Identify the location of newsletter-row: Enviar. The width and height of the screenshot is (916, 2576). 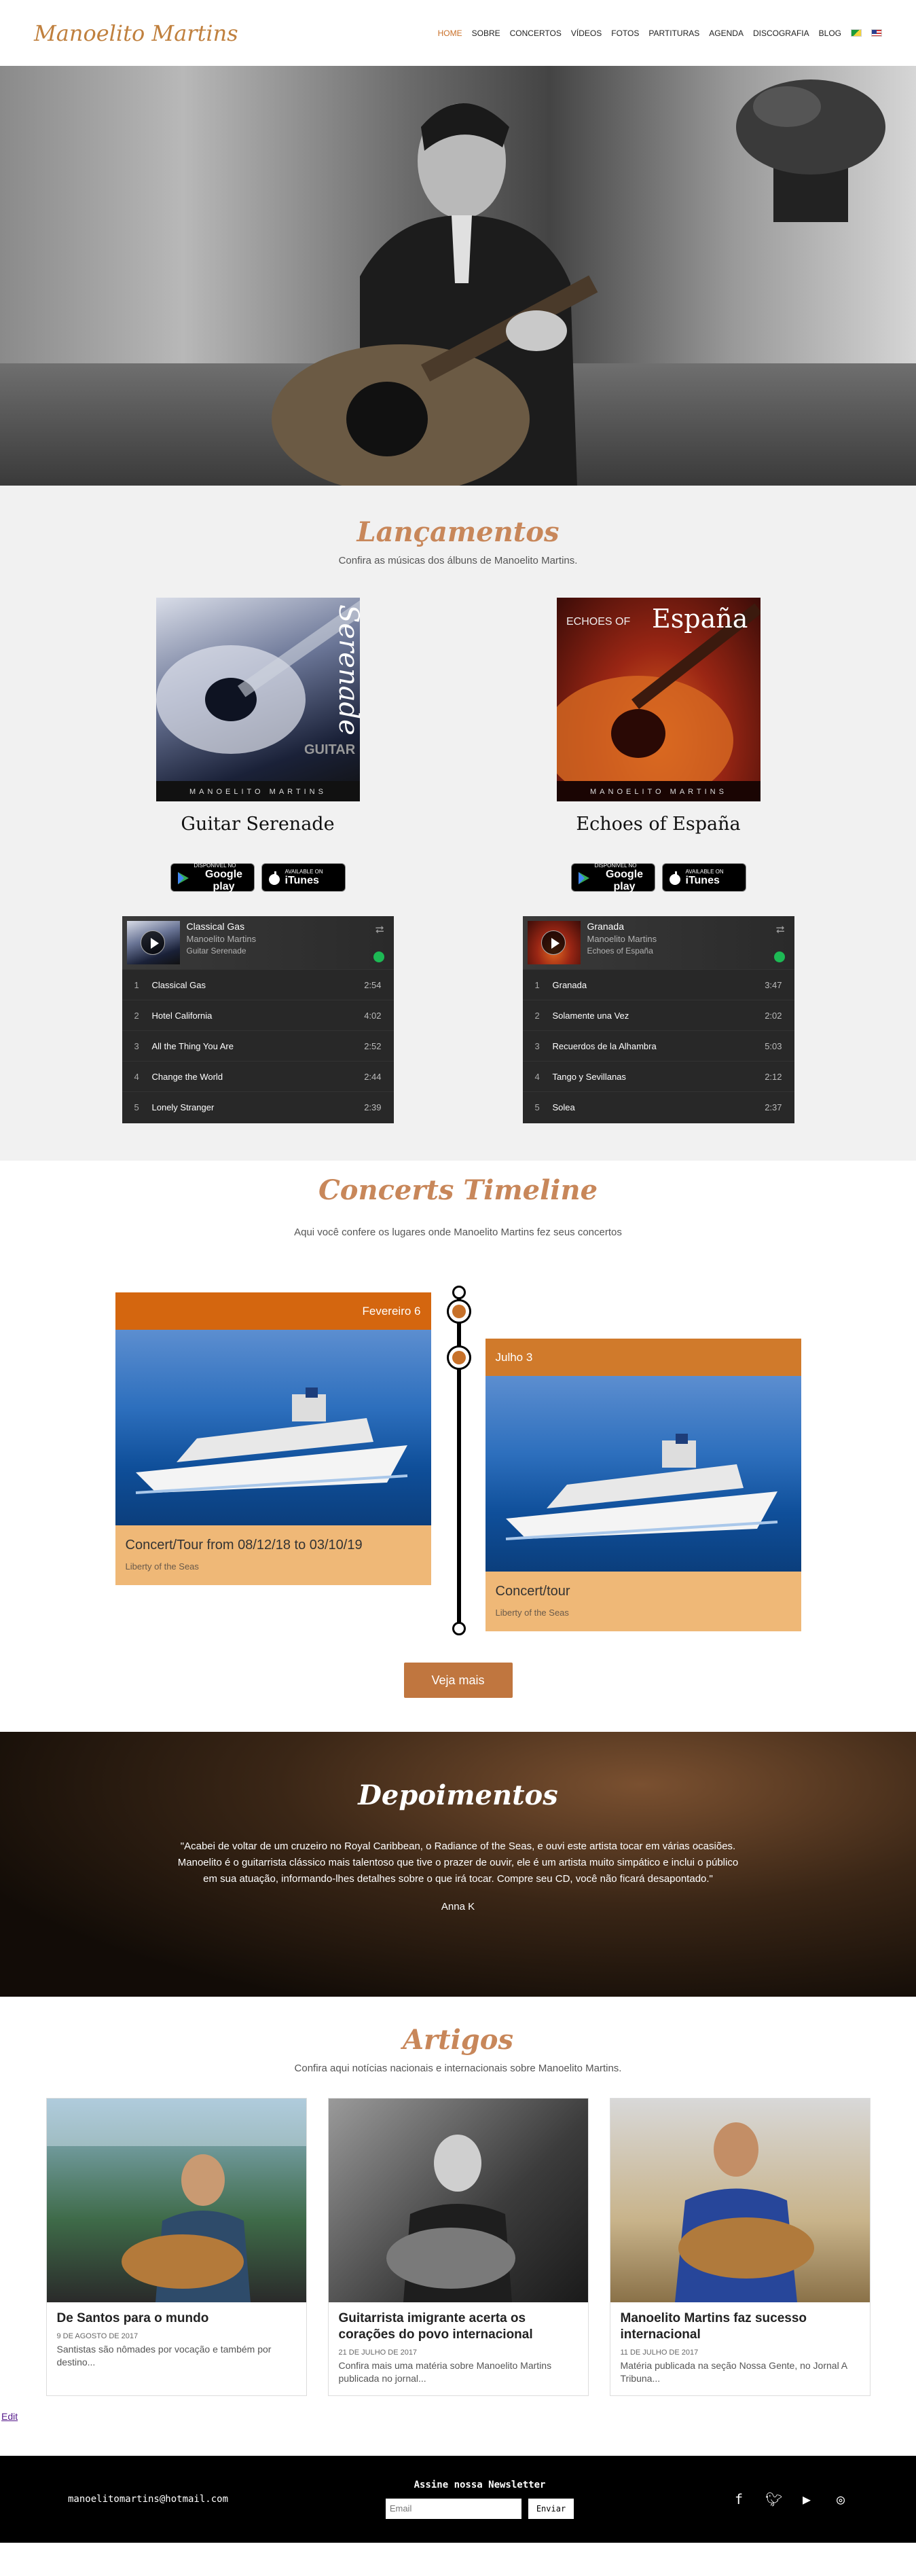
(480, 2508).